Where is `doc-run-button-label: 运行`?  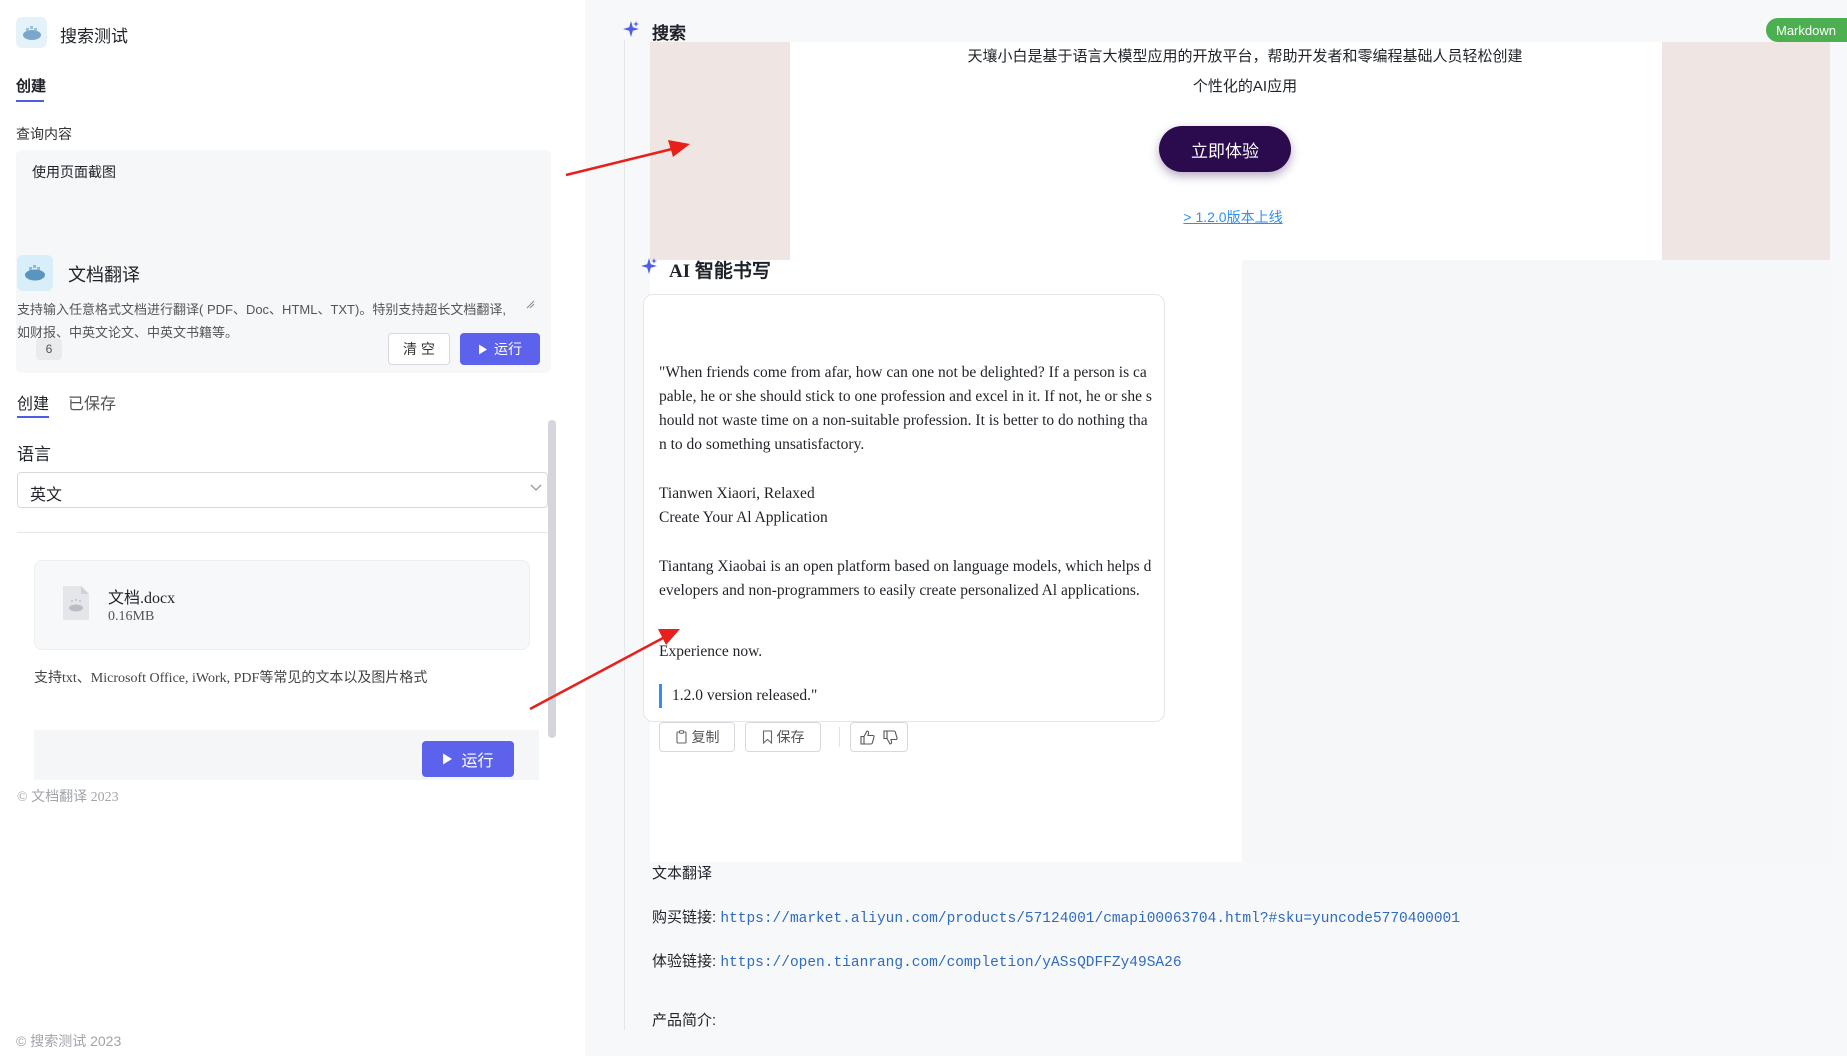 doc-run-button-label: 运行 is located at coordinates (477, 761).